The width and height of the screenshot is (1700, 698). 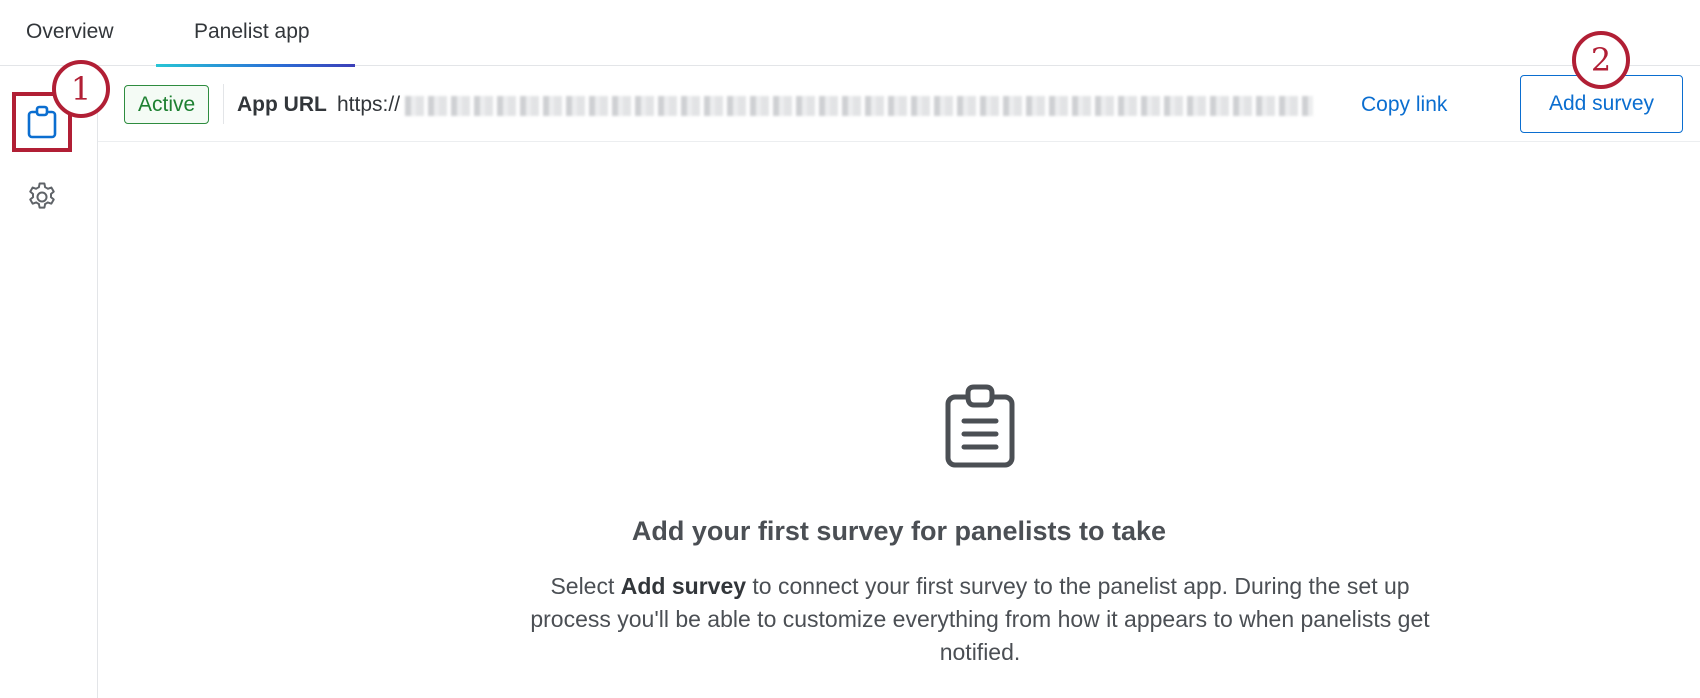 I want to click on toolbar-divider, so click(x=223, y=104).